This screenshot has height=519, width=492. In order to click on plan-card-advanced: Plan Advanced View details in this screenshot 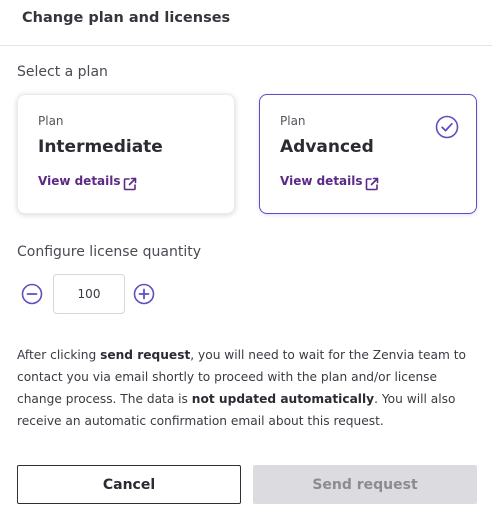, I will do `click(368, 154)`.